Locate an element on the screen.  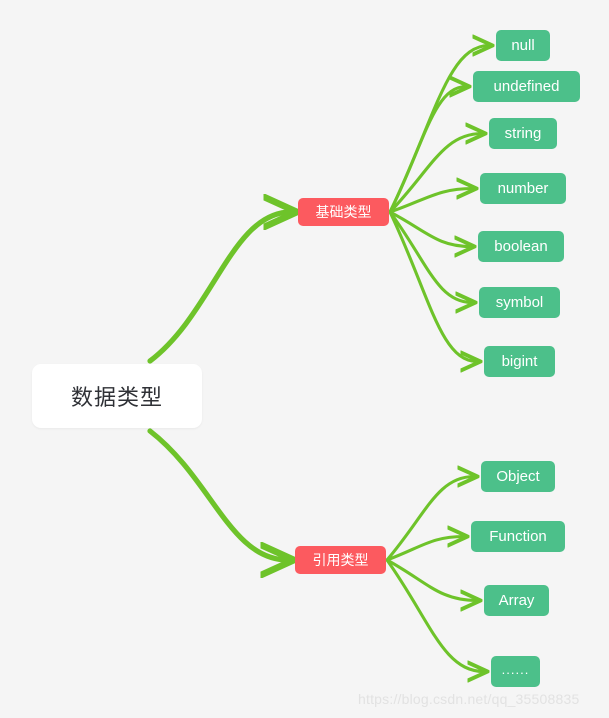
node-branch-reference: 引用类型 is located at coordinates (340, 560).